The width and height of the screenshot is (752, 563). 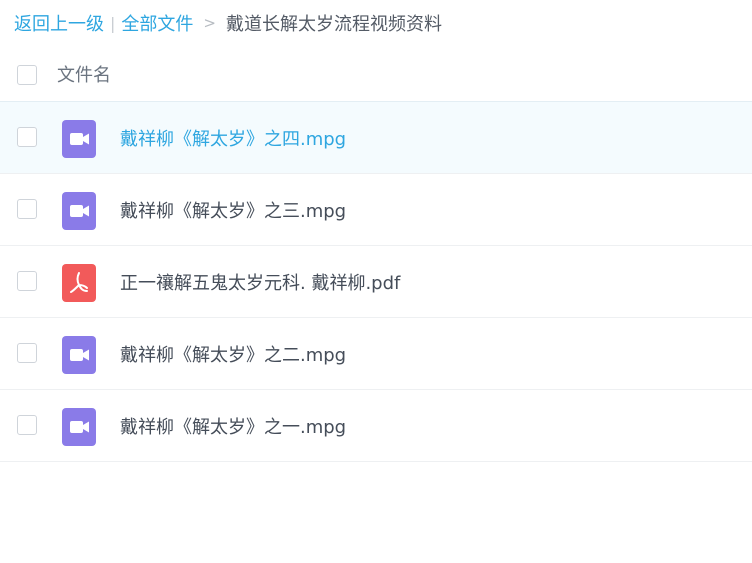 I want to click on file-name: 戴祥柳《解太岁》之四.mpg, so click(x=233, y=138).